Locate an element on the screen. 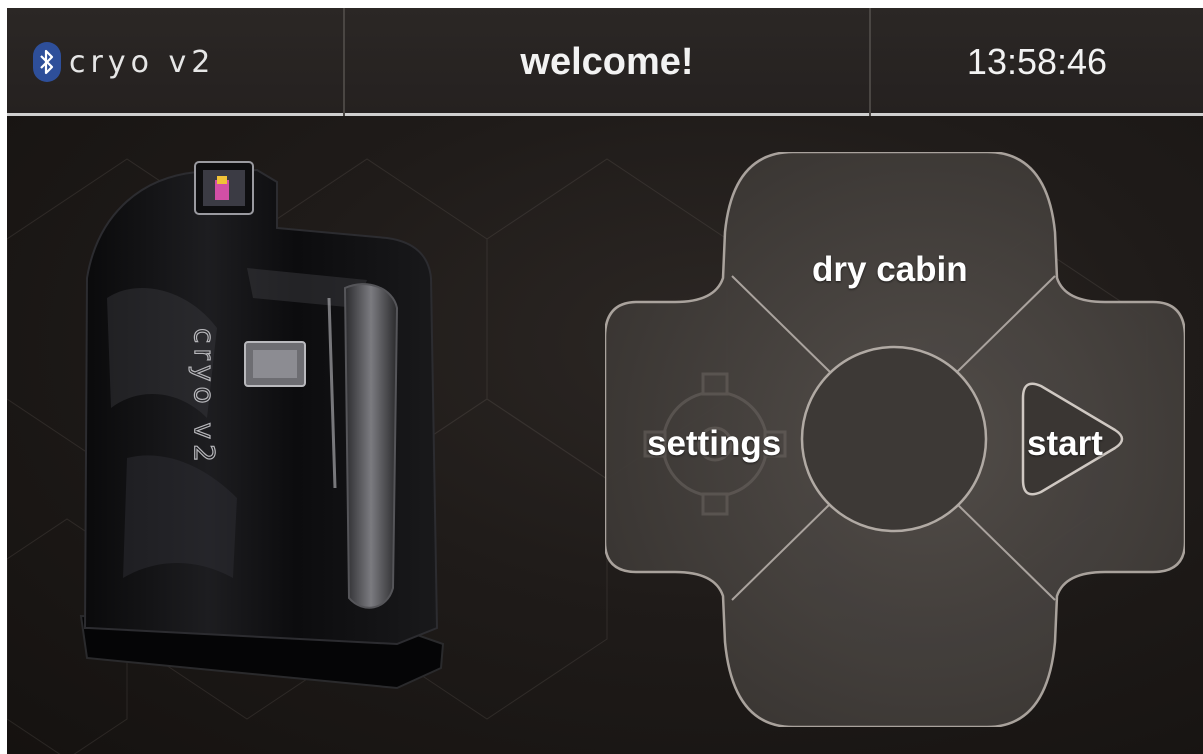 This screenshot has width=1203, height=754. clock-area: 13:58:46 is located at coordinates (1037, 62).